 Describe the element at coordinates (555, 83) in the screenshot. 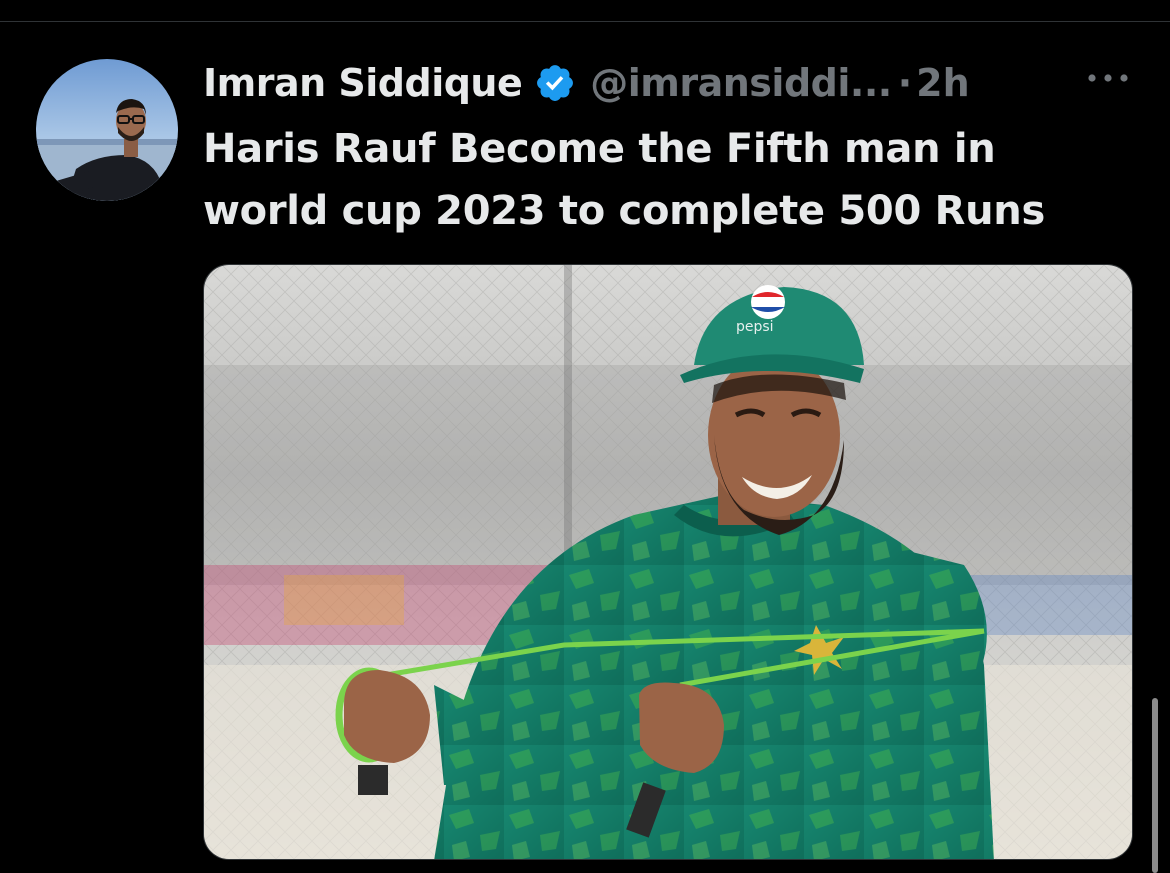

I see `verified-badge-icon` at that location.